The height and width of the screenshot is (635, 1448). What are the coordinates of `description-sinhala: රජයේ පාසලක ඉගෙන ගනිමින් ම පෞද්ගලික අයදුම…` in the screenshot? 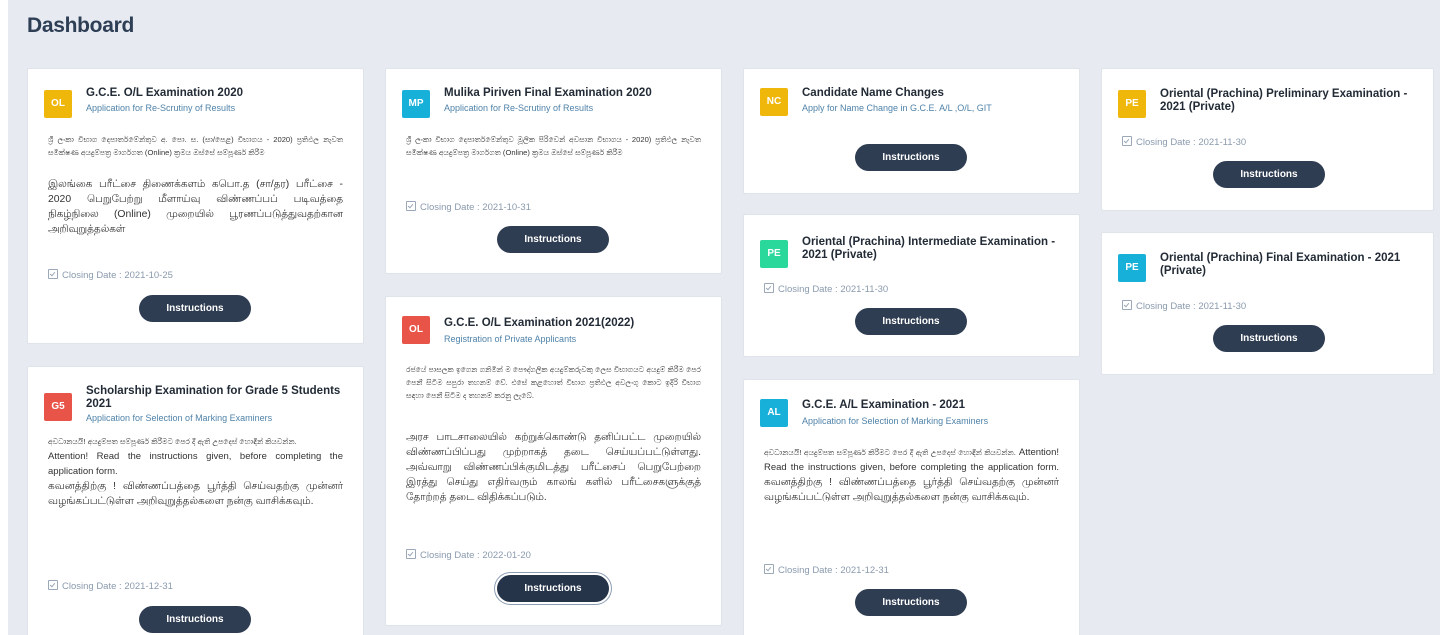 It's located at (553, 382).